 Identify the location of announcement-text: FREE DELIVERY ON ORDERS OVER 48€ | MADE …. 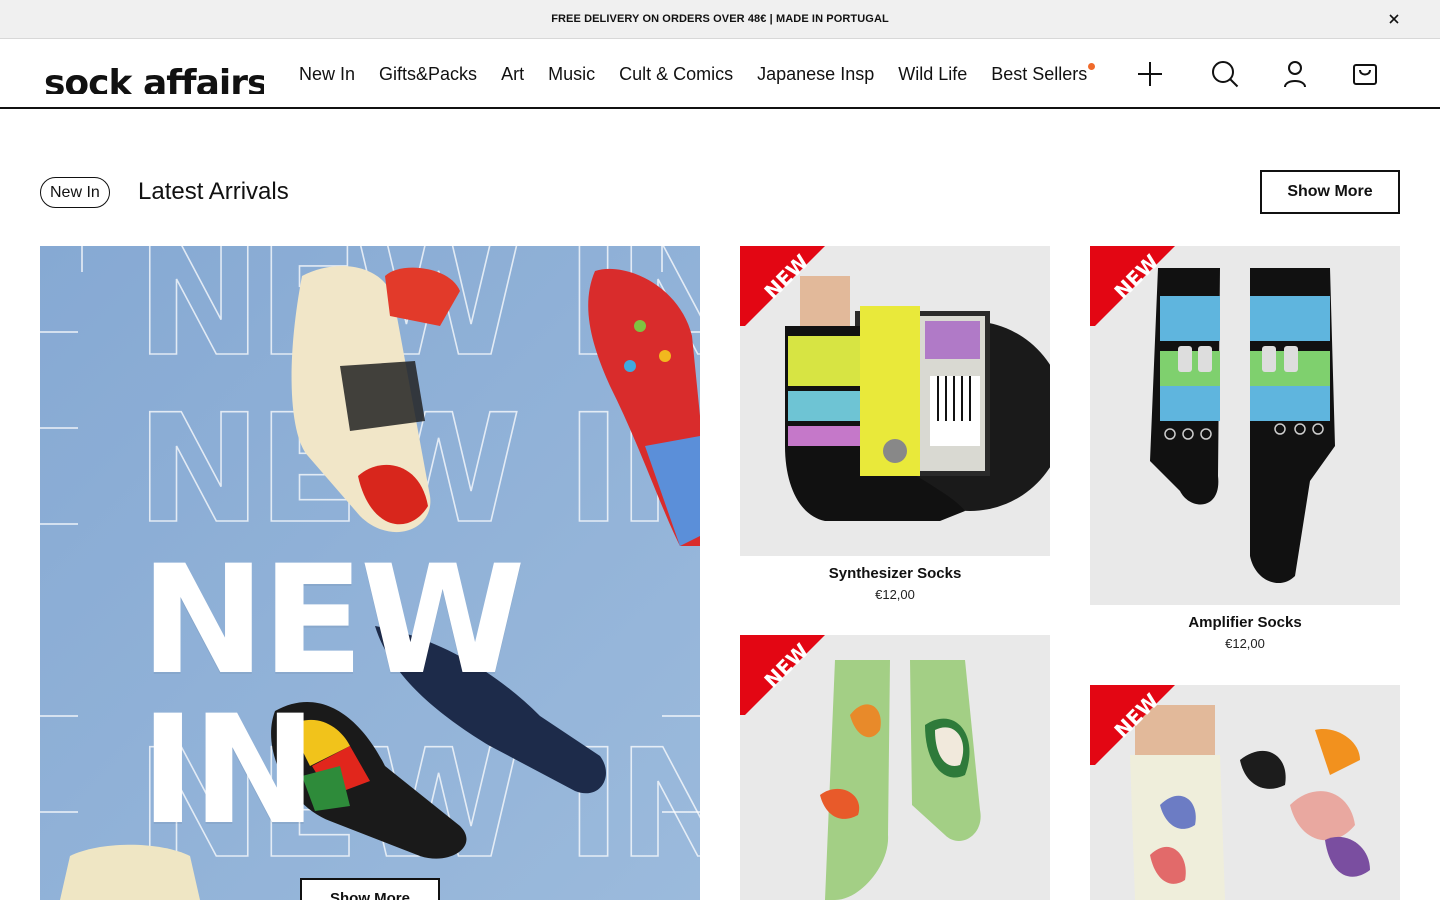
(720, 19).